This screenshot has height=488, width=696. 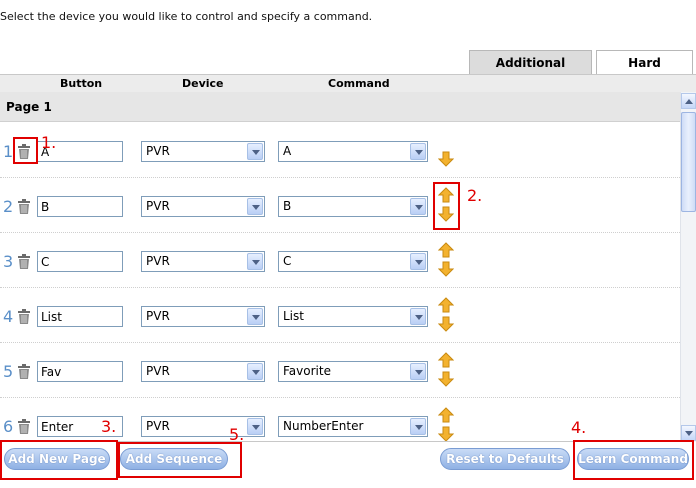 I want to click on command-select-value: List, so click(x=293, y=316).